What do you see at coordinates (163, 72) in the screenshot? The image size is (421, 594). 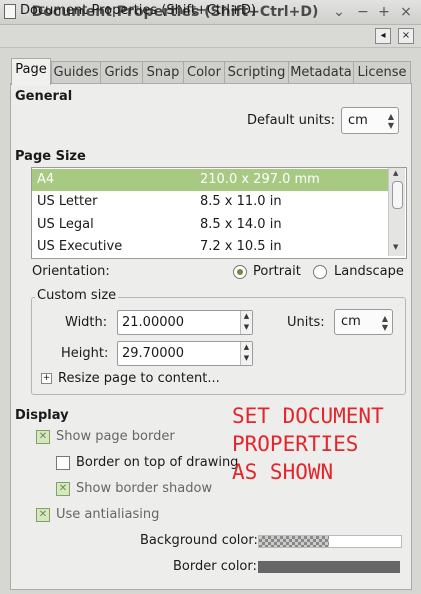 I see `tab-snap: Snap` at bounding box center [163, 72].